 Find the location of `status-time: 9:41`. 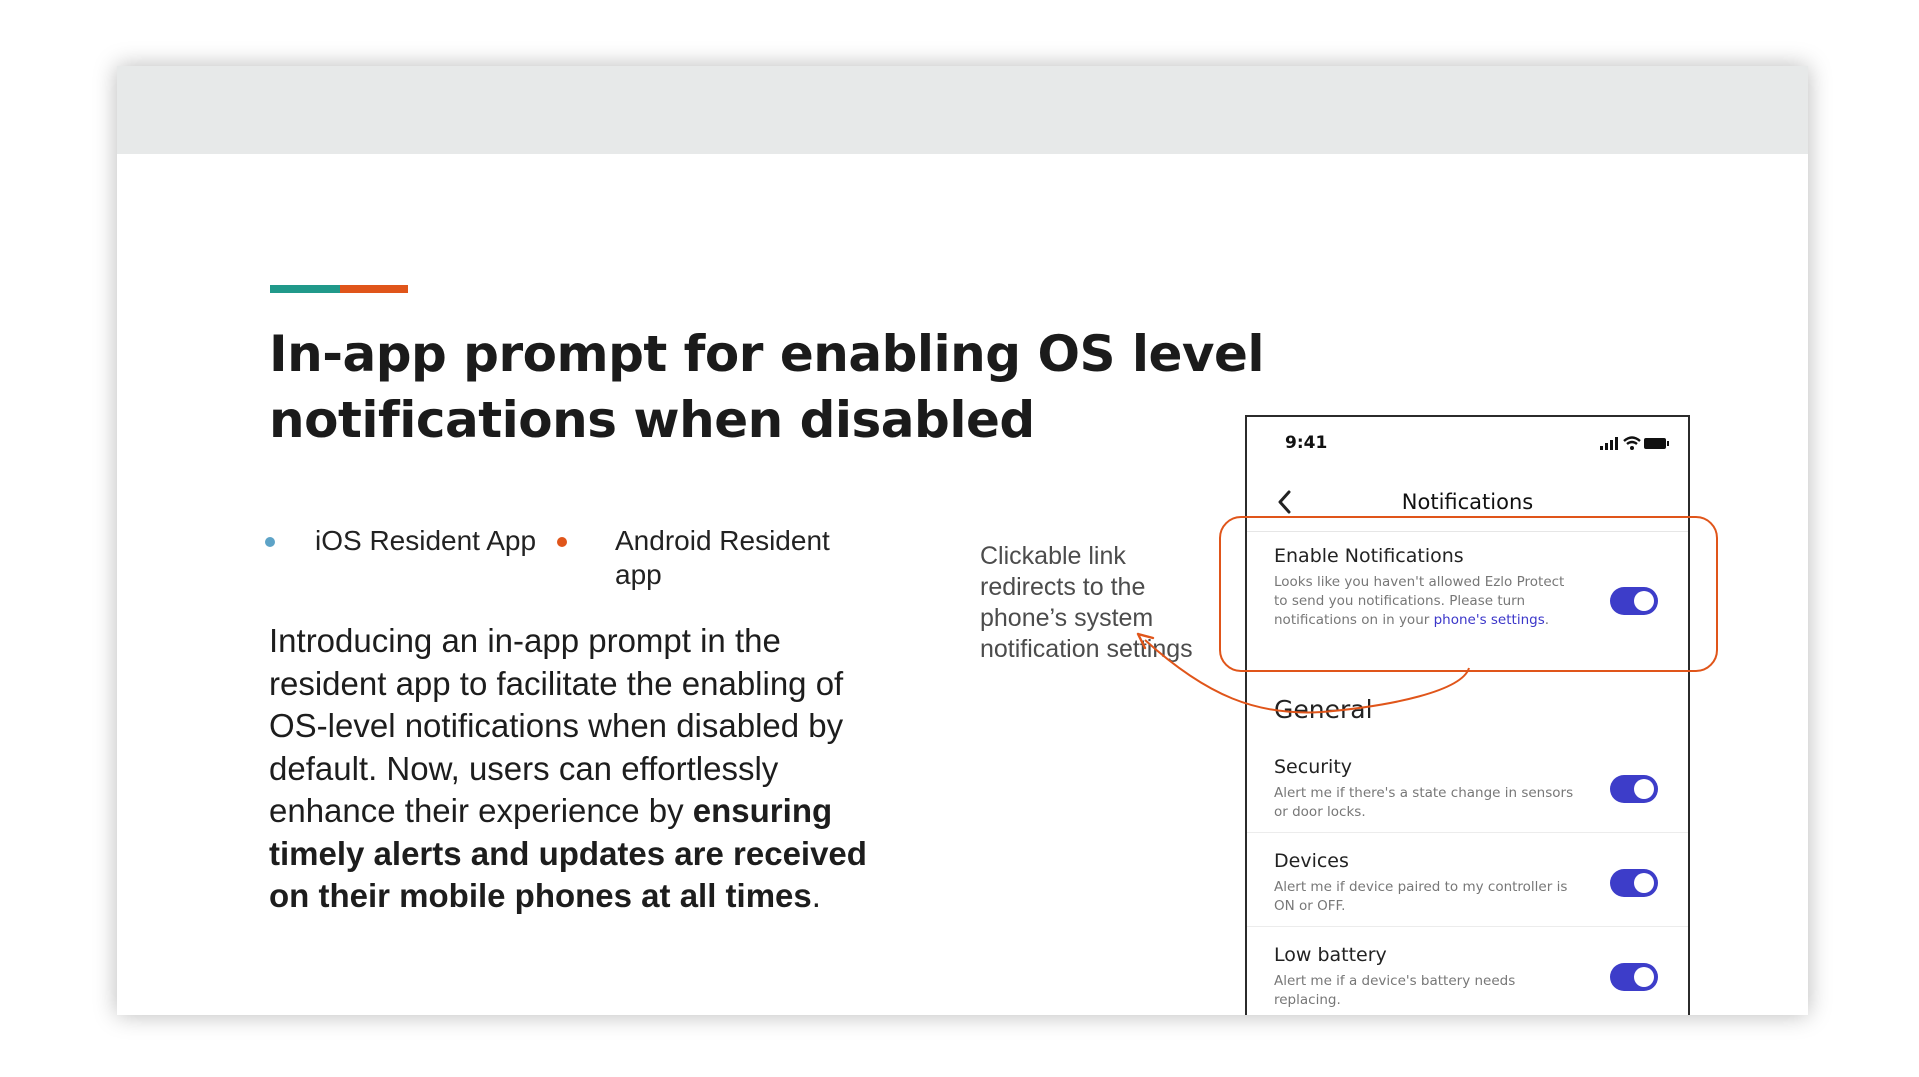

status-time: 9:41 is located at coordinates (1306, 443).